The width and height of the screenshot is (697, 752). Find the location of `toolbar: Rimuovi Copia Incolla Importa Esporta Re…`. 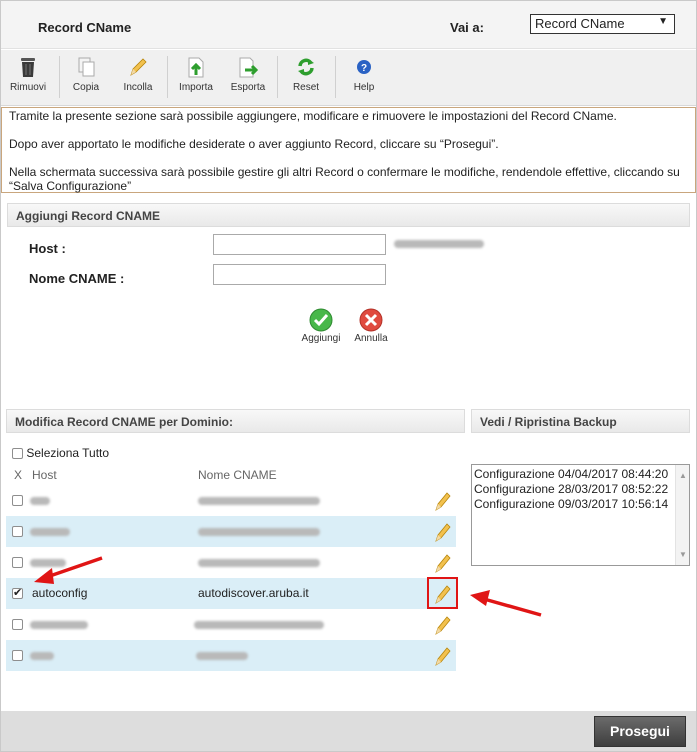

toolbar: Rimuovi Copia Incolla Importa Esporta Re… is located at coordinates (348, 78).